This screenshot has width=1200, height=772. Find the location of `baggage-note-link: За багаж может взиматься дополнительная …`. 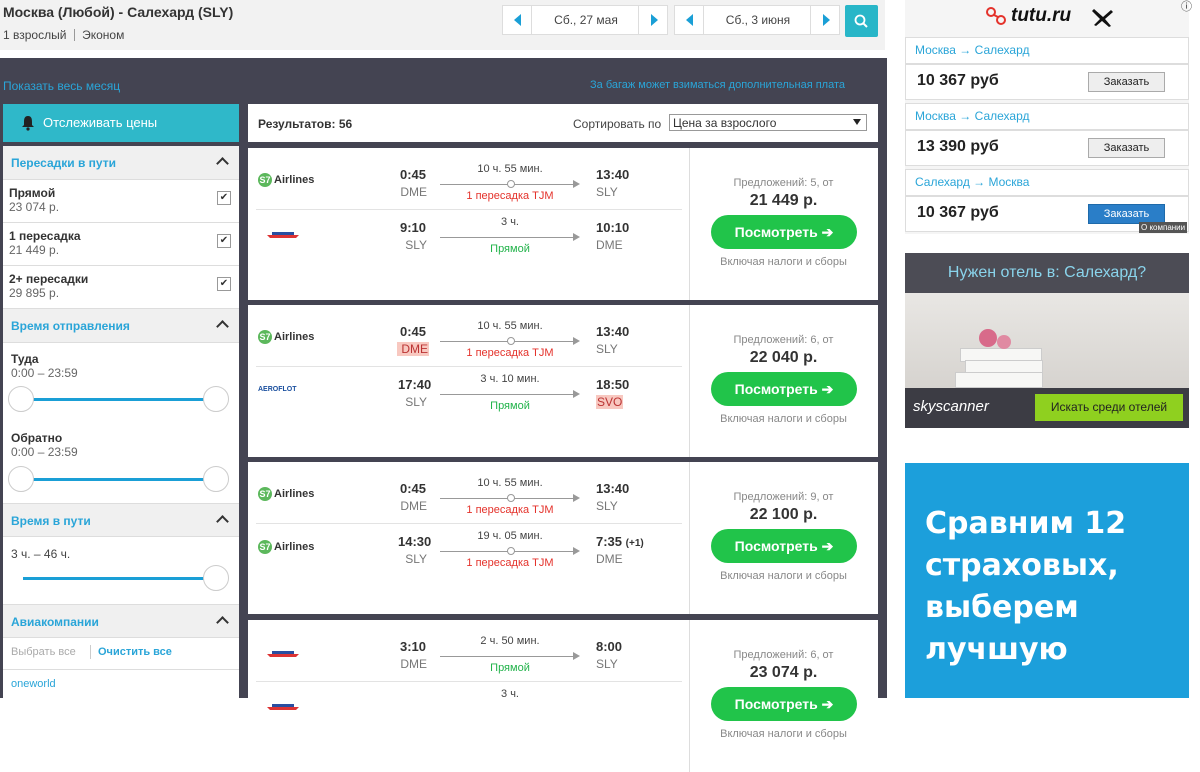

baggage-note-link: За багаж может взиматься дополнительная … is located at coordinates (717, 85).